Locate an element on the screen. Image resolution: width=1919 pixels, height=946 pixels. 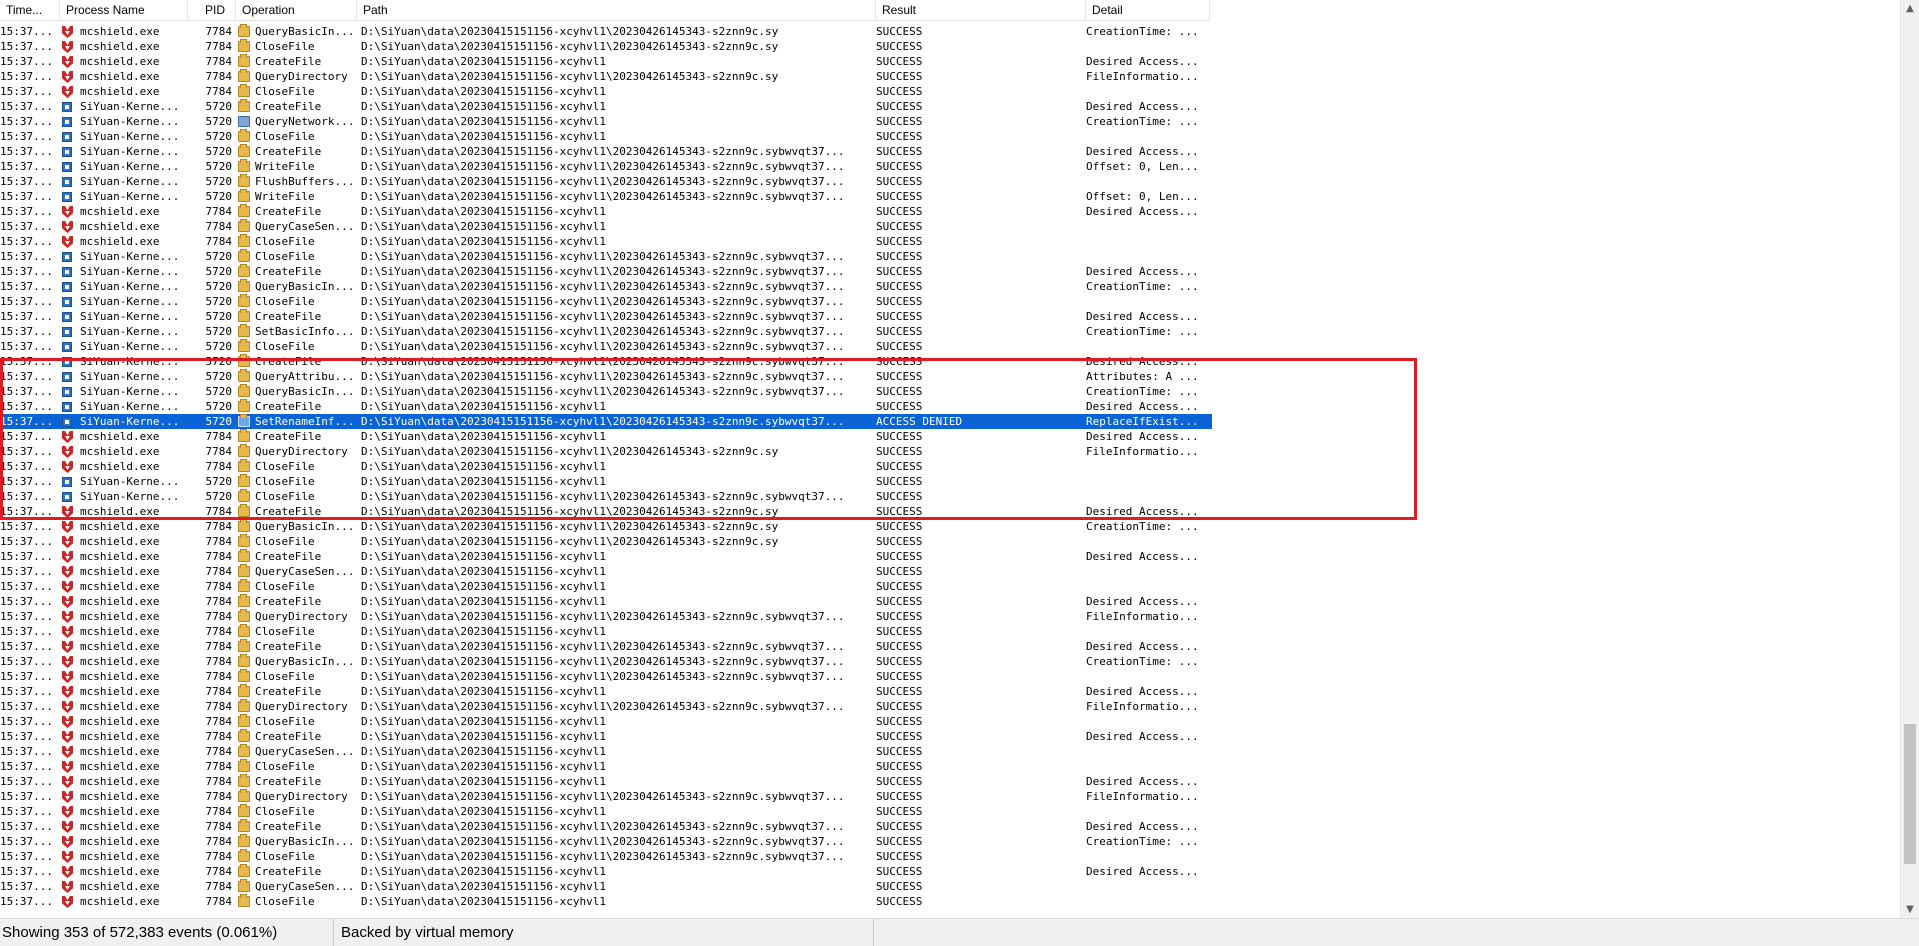
cell-process-name: mcshield.exe is located at coordinates (120, 721).